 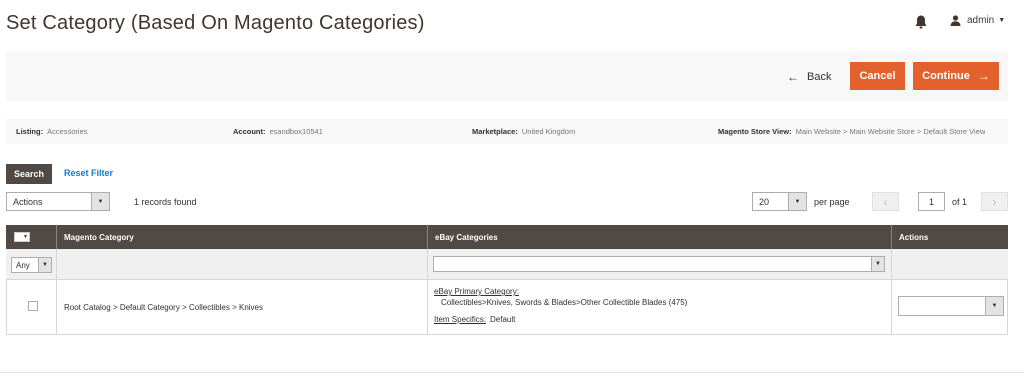 I want to click on search-button: Search, so click(x=29, y=174).